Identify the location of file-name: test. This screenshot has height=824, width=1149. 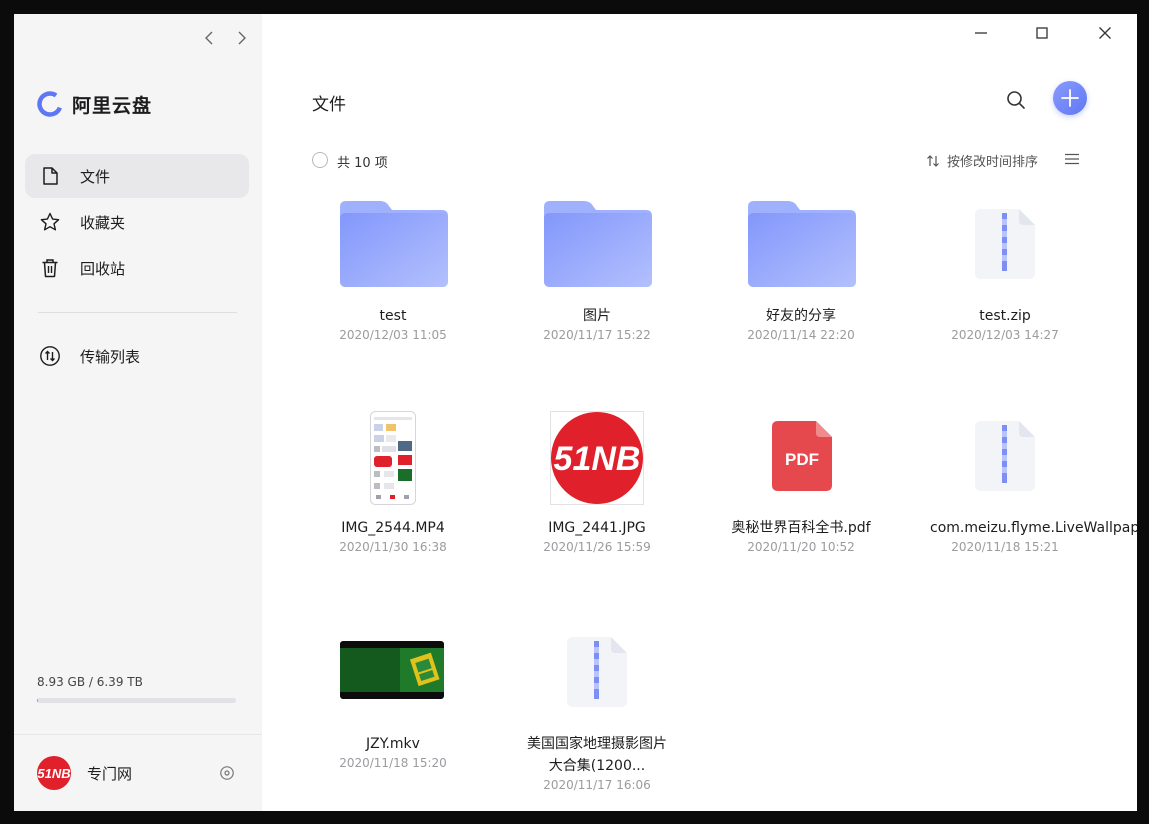
(393, 316).